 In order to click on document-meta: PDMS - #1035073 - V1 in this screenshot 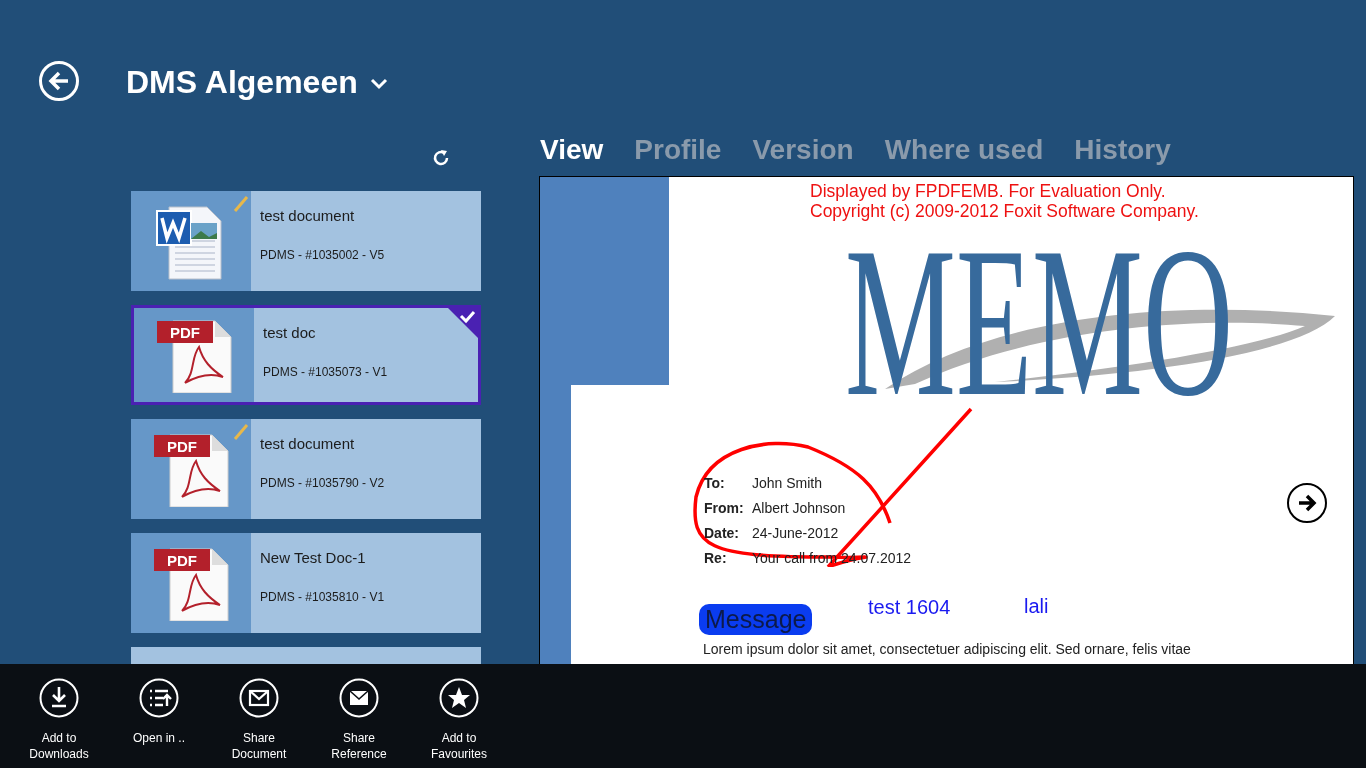, I will do `click(325, 372)`.